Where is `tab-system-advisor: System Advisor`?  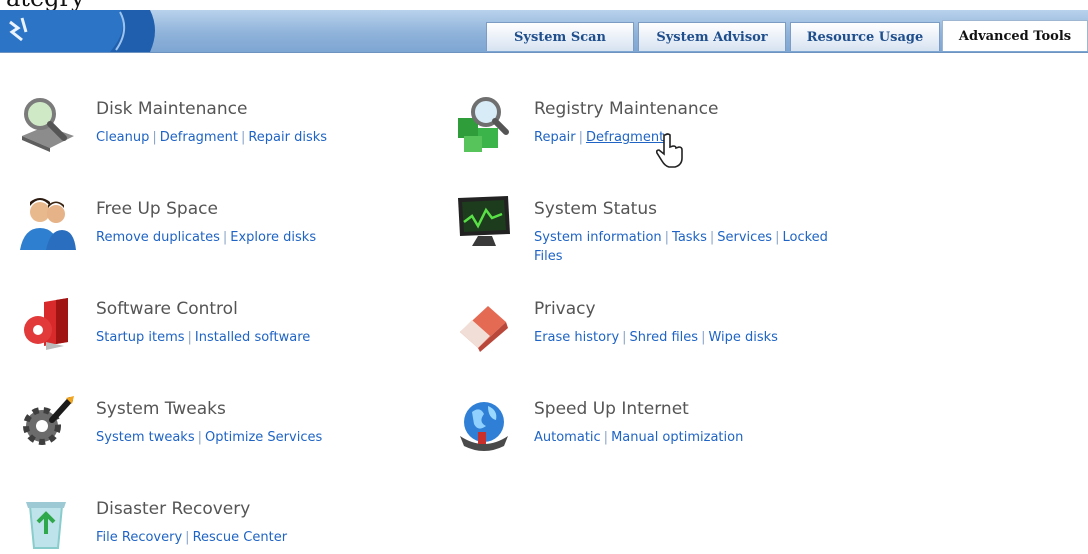 tab-system-advisor: System Advisor is located at coordinates (712, 36).